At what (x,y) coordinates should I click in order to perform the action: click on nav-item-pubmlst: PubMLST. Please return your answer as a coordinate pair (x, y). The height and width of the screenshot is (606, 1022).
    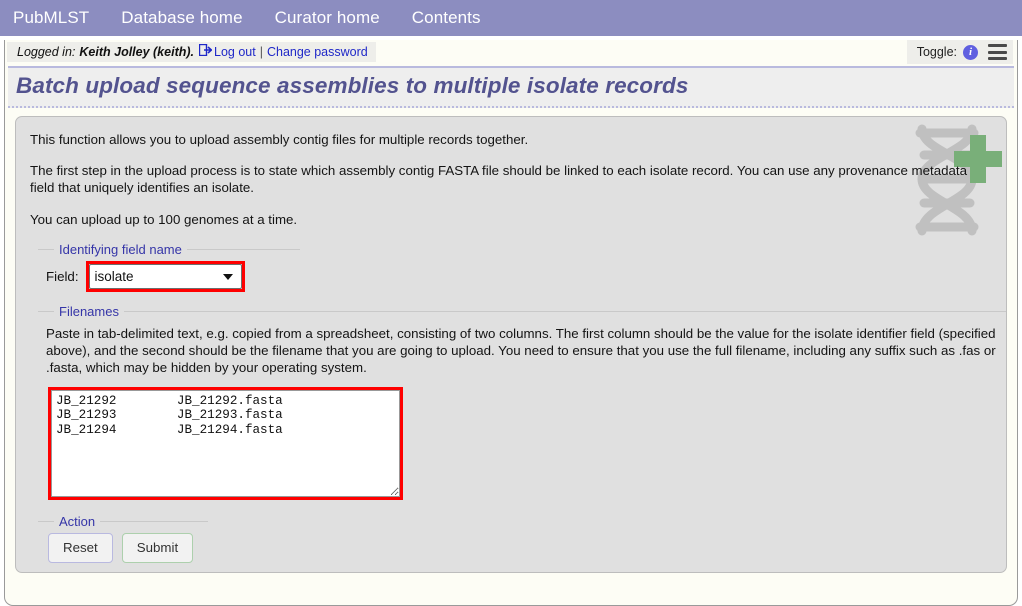
    Looking at the image, I should click on (51, 18).